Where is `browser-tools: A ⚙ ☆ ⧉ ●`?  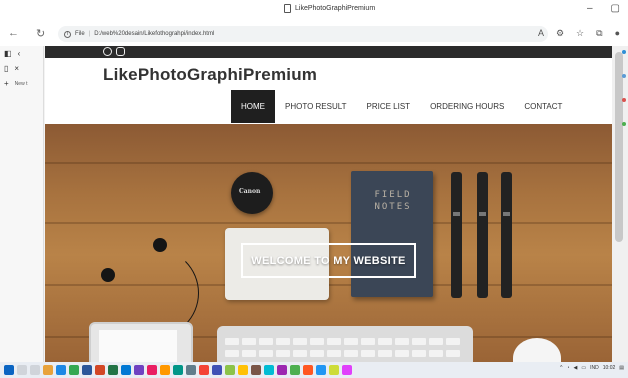 browser-tools: A ⚙ ☆ ⧉ ● is located at coordinates (579, 33).